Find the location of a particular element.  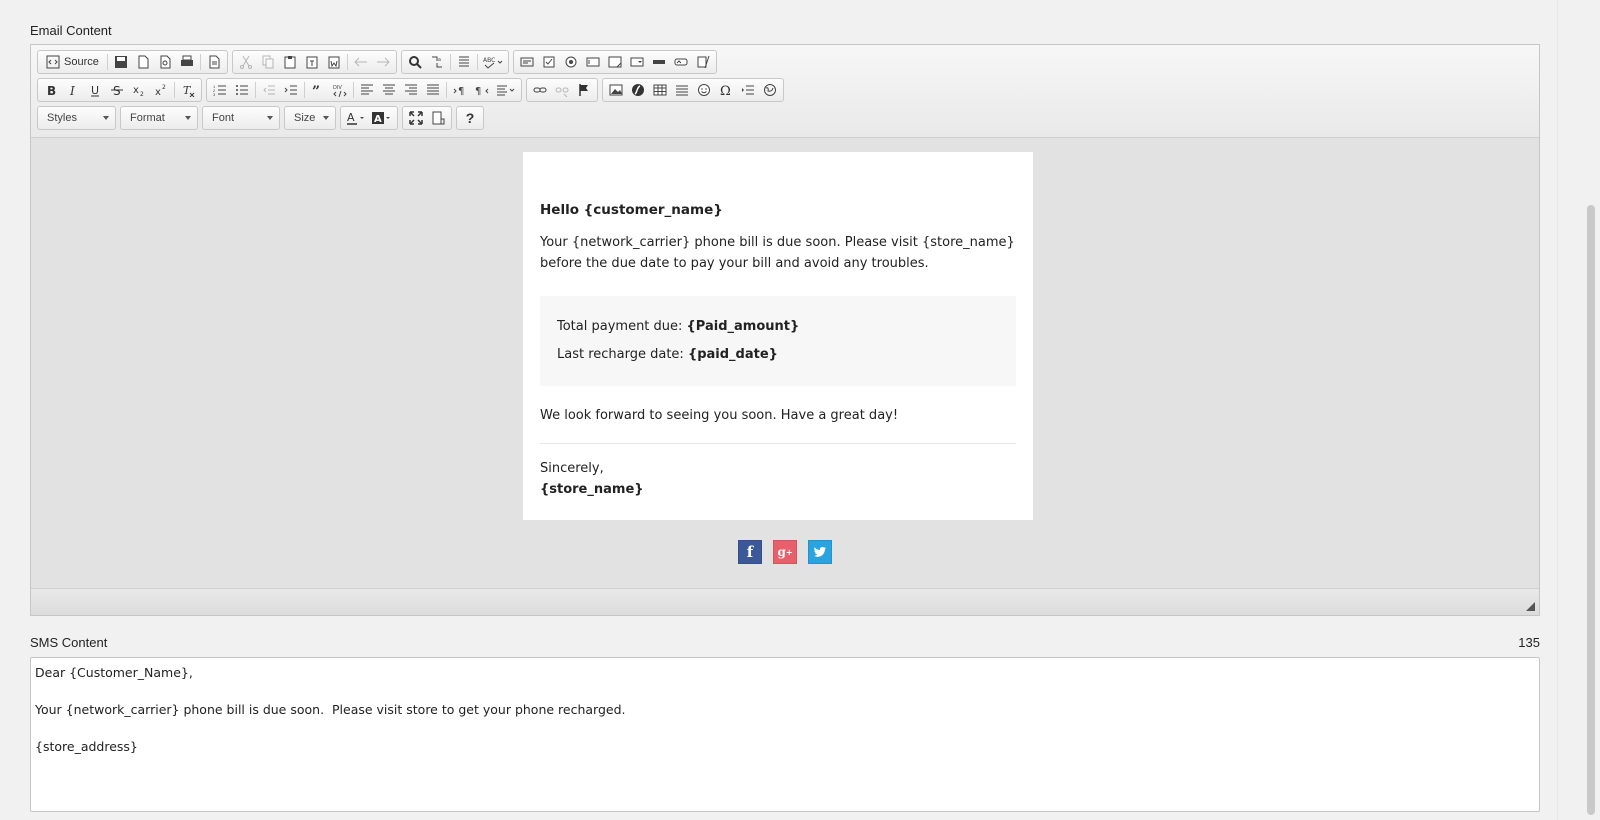

chevron-down-icon is located at coordinates (326, 118).